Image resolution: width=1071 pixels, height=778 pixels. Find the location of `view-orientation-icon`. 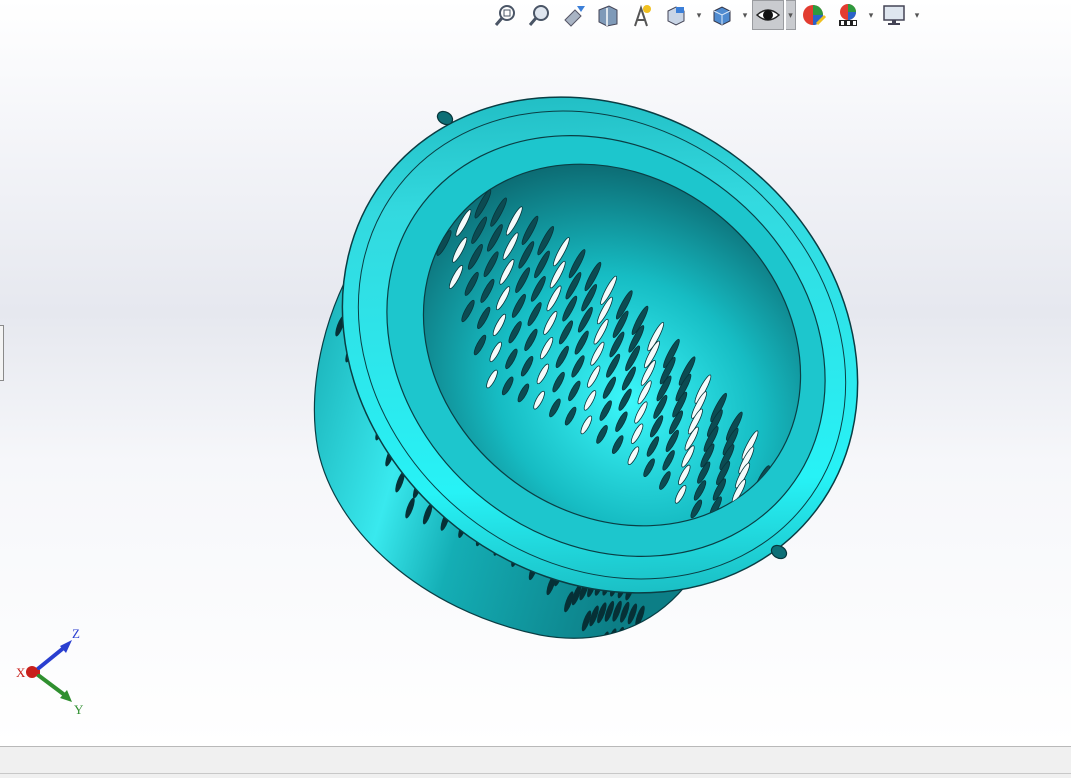

view-orientation-icon is located at coordinates (676, 15).